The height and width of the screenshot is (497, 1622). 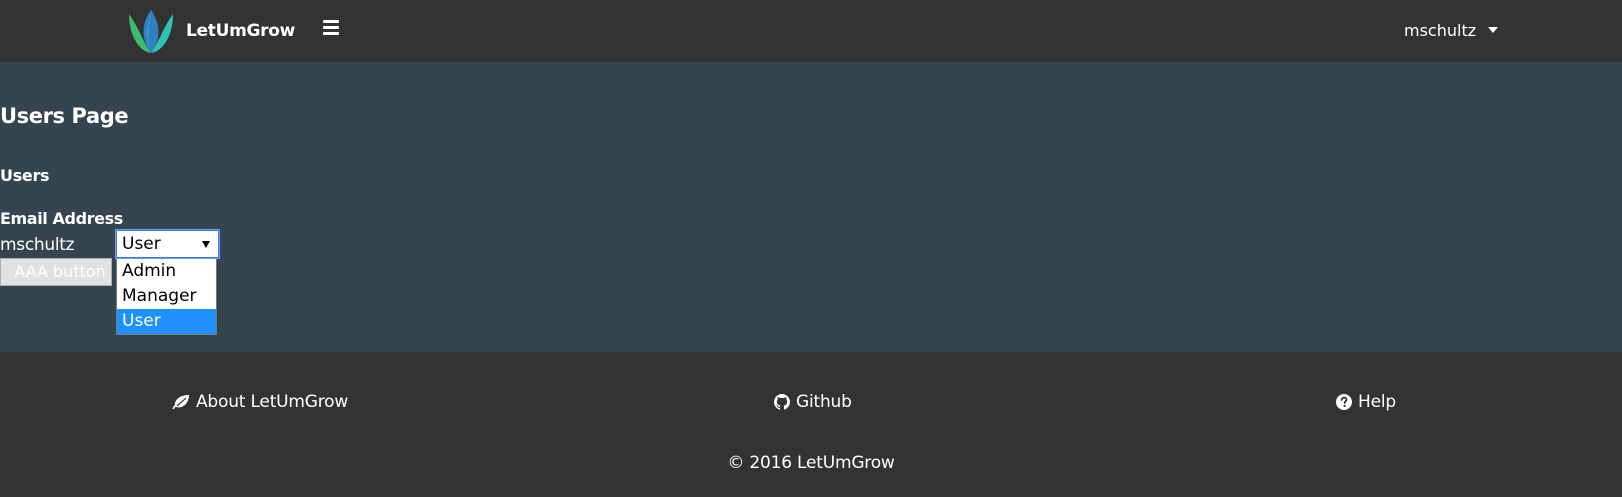 I want to click on user-row-name: mschultz, so click(x=37, y=245).